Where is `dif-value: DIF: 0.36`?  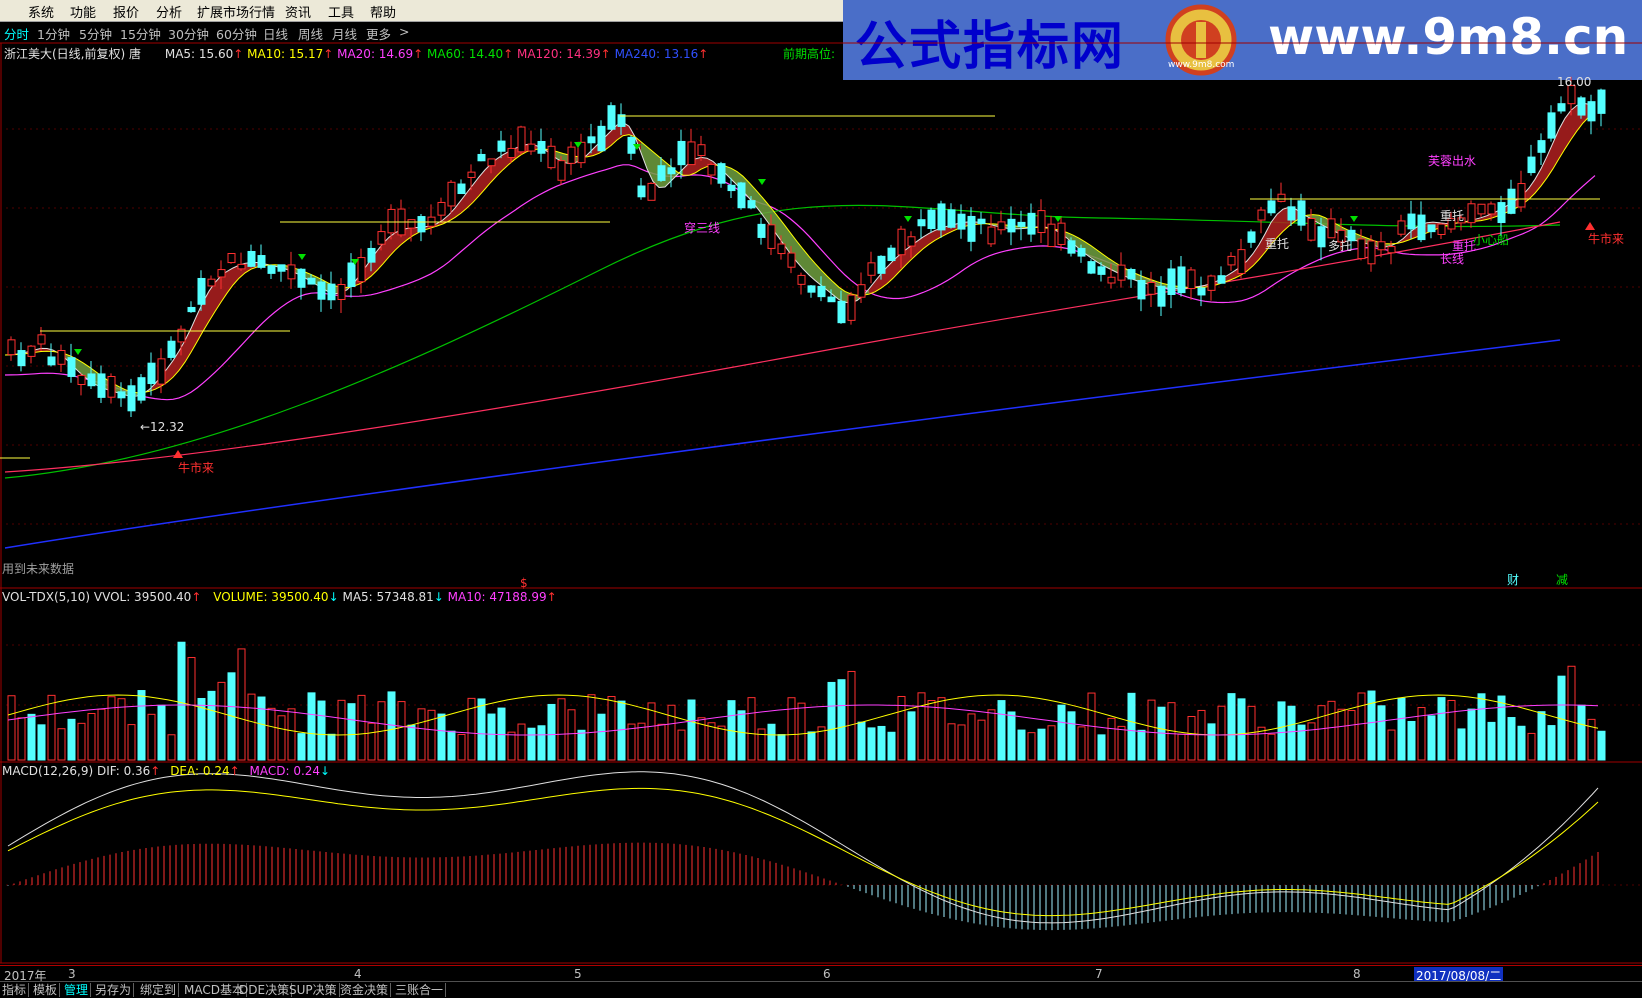 dif-value: DIF: 0.36 is located at coordinates (123, 771).